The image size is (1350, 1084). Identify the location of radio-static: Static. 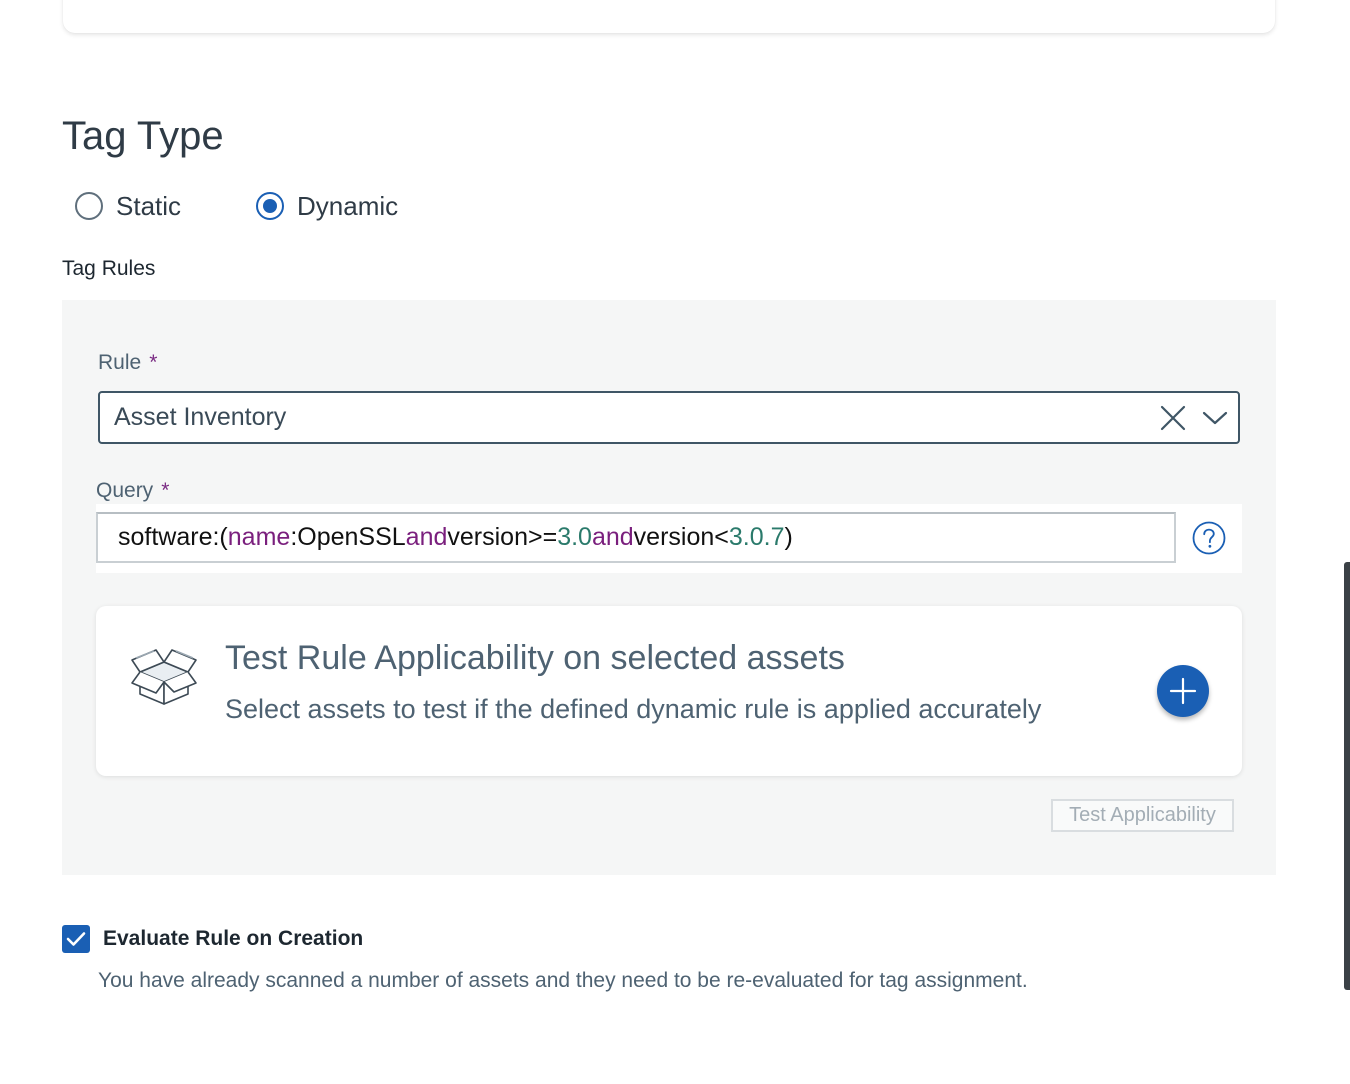
(128, 206).